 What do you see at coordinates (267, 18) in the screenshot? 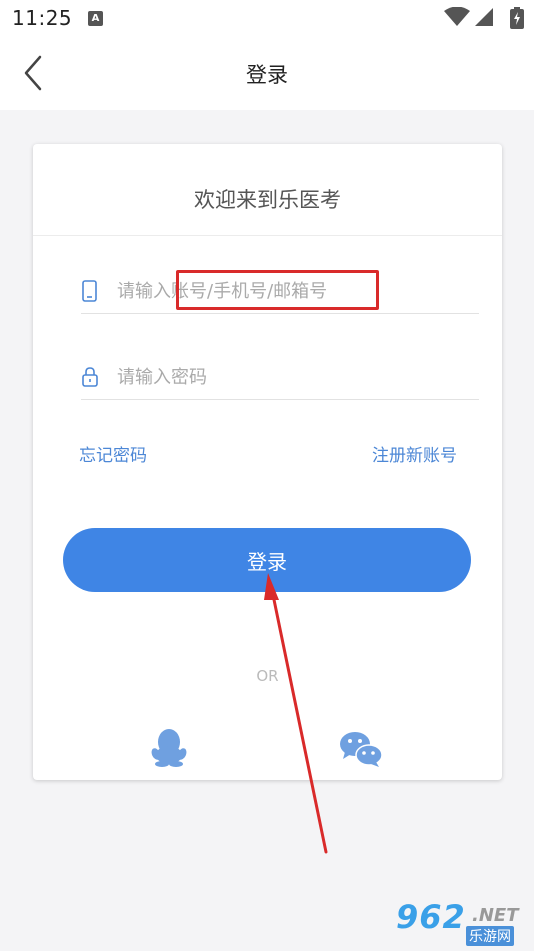
I see `status-bar: 11:25 A` at bounding box center [267, 18].